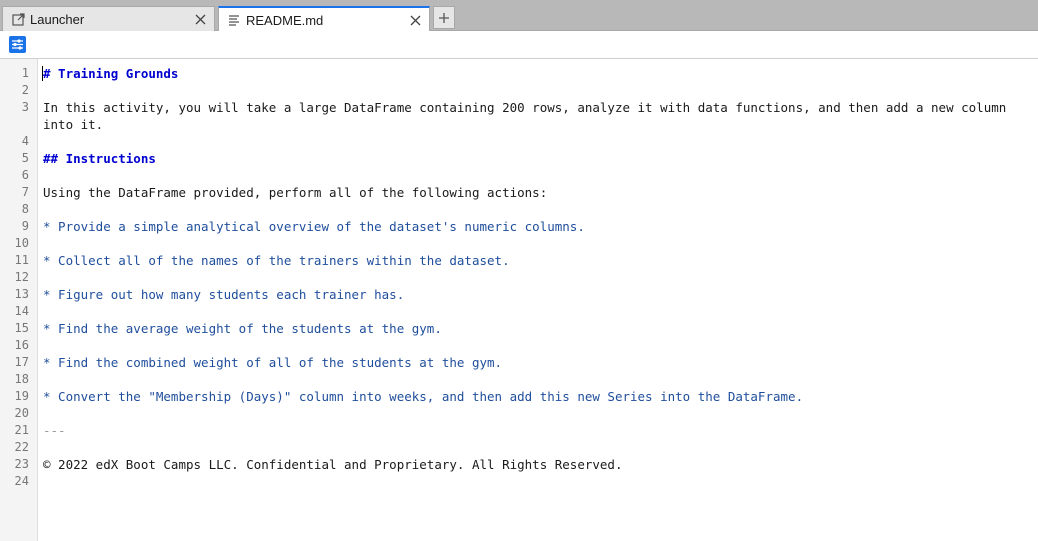 The width and height of the screenshot is (1038, 541). I want to click on code-line: 8, so click(519, 209).